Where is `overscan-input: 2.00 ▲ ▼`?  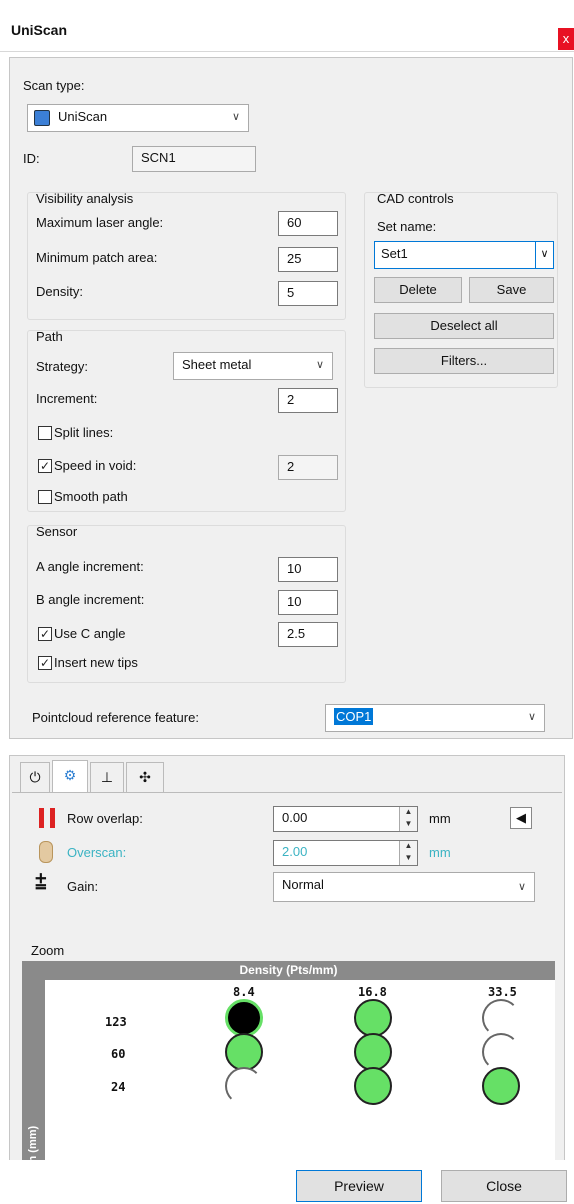
overscan-input: 2.00 ▲ ▼ is located at coordinates (345, 853).